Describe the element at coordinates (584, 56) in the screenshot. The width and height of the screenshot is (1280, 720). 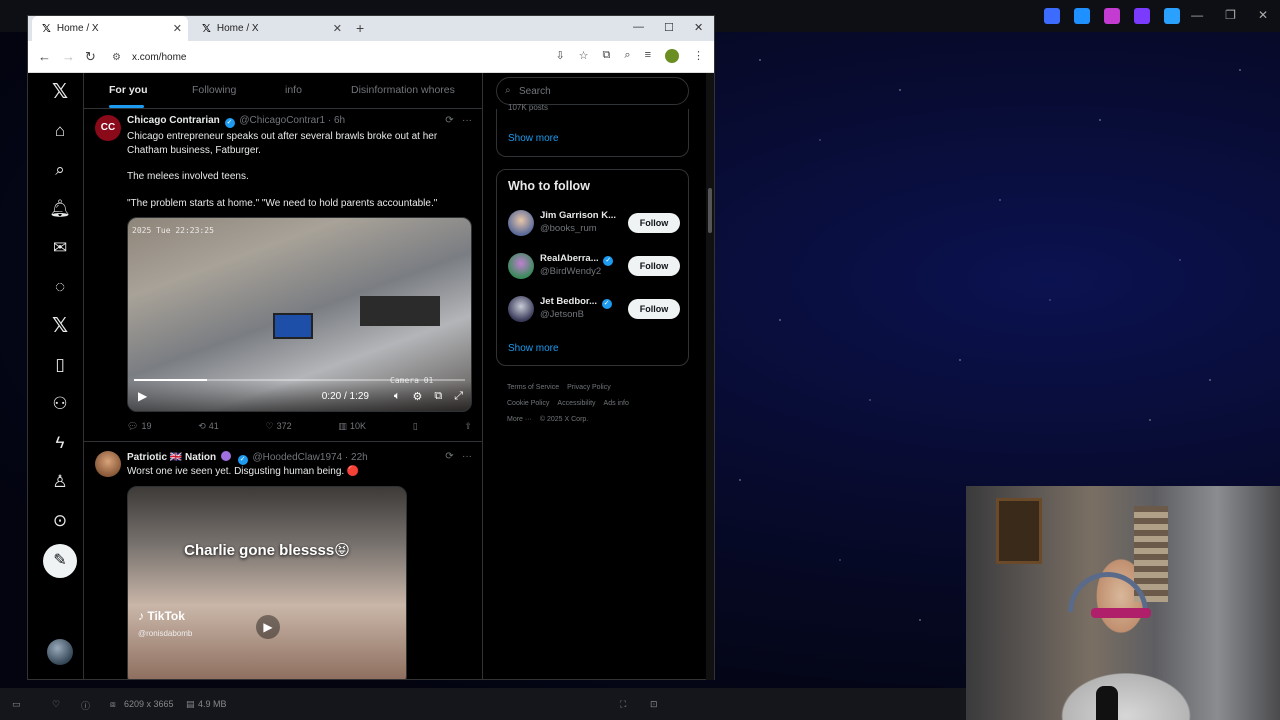
I see `bookmark-star-icon: ☆` at that location.